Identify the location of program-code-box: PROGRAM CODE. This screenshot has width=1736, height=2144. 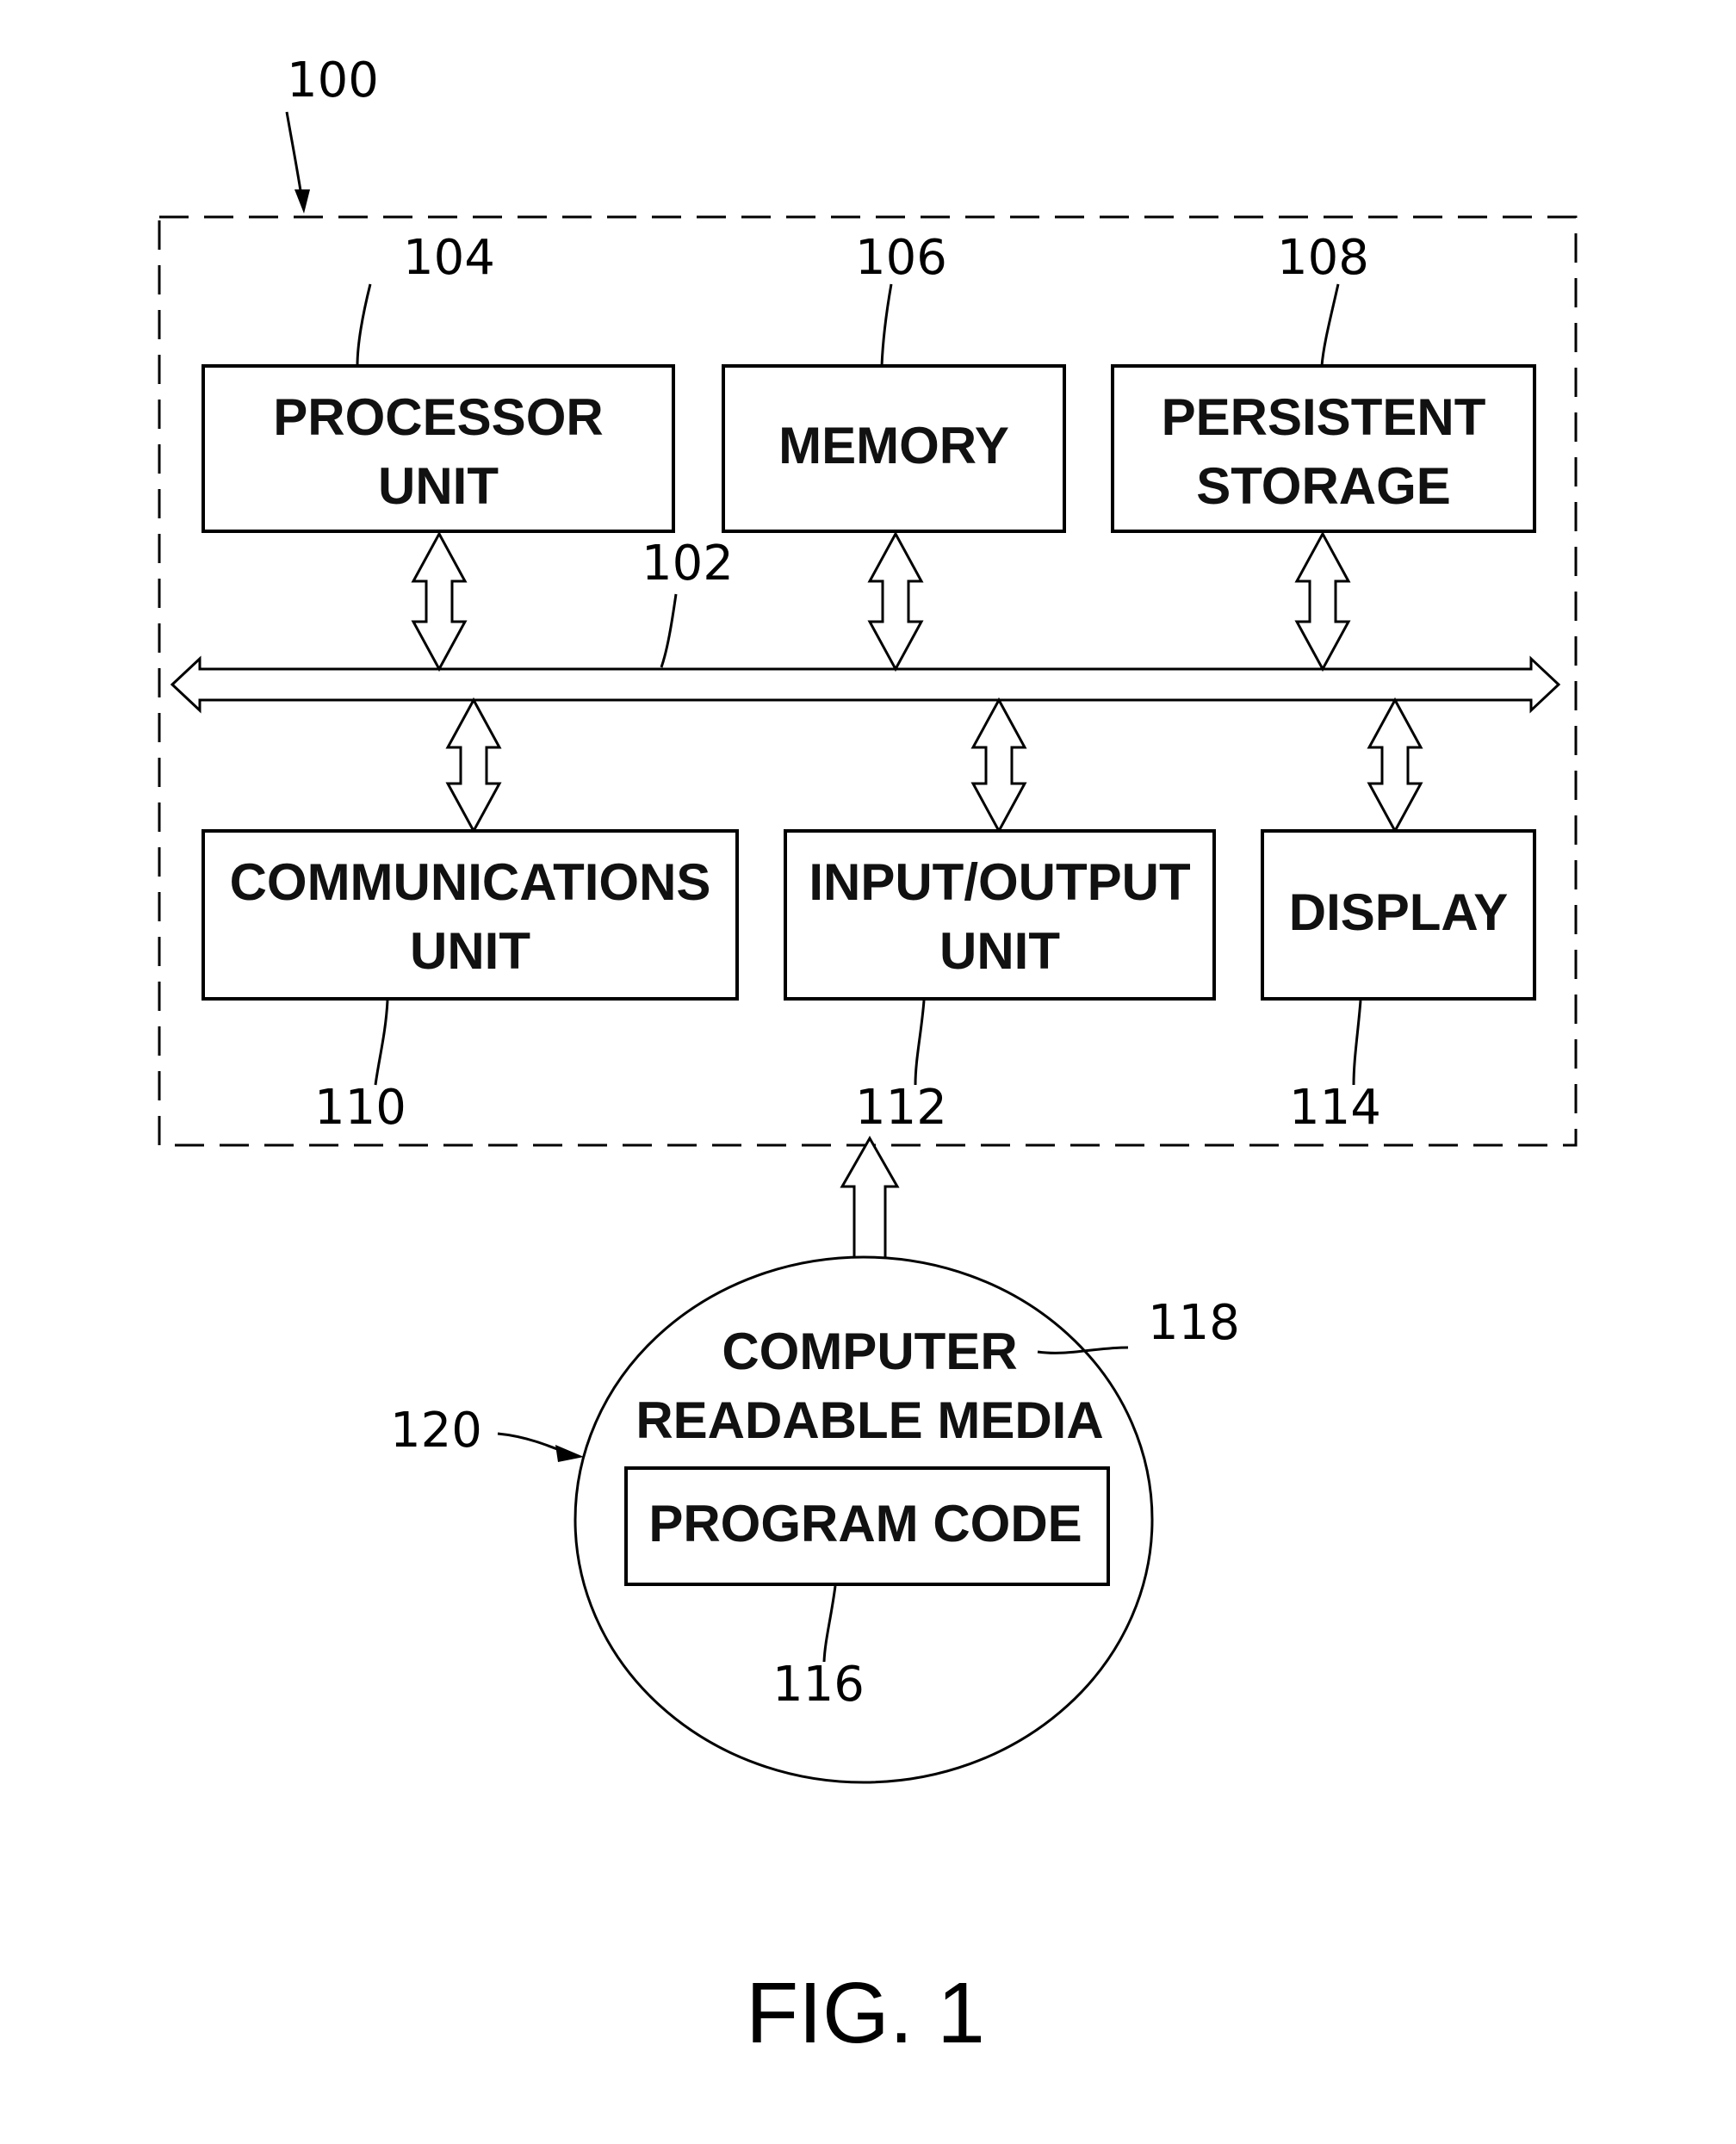
(867, 1526).